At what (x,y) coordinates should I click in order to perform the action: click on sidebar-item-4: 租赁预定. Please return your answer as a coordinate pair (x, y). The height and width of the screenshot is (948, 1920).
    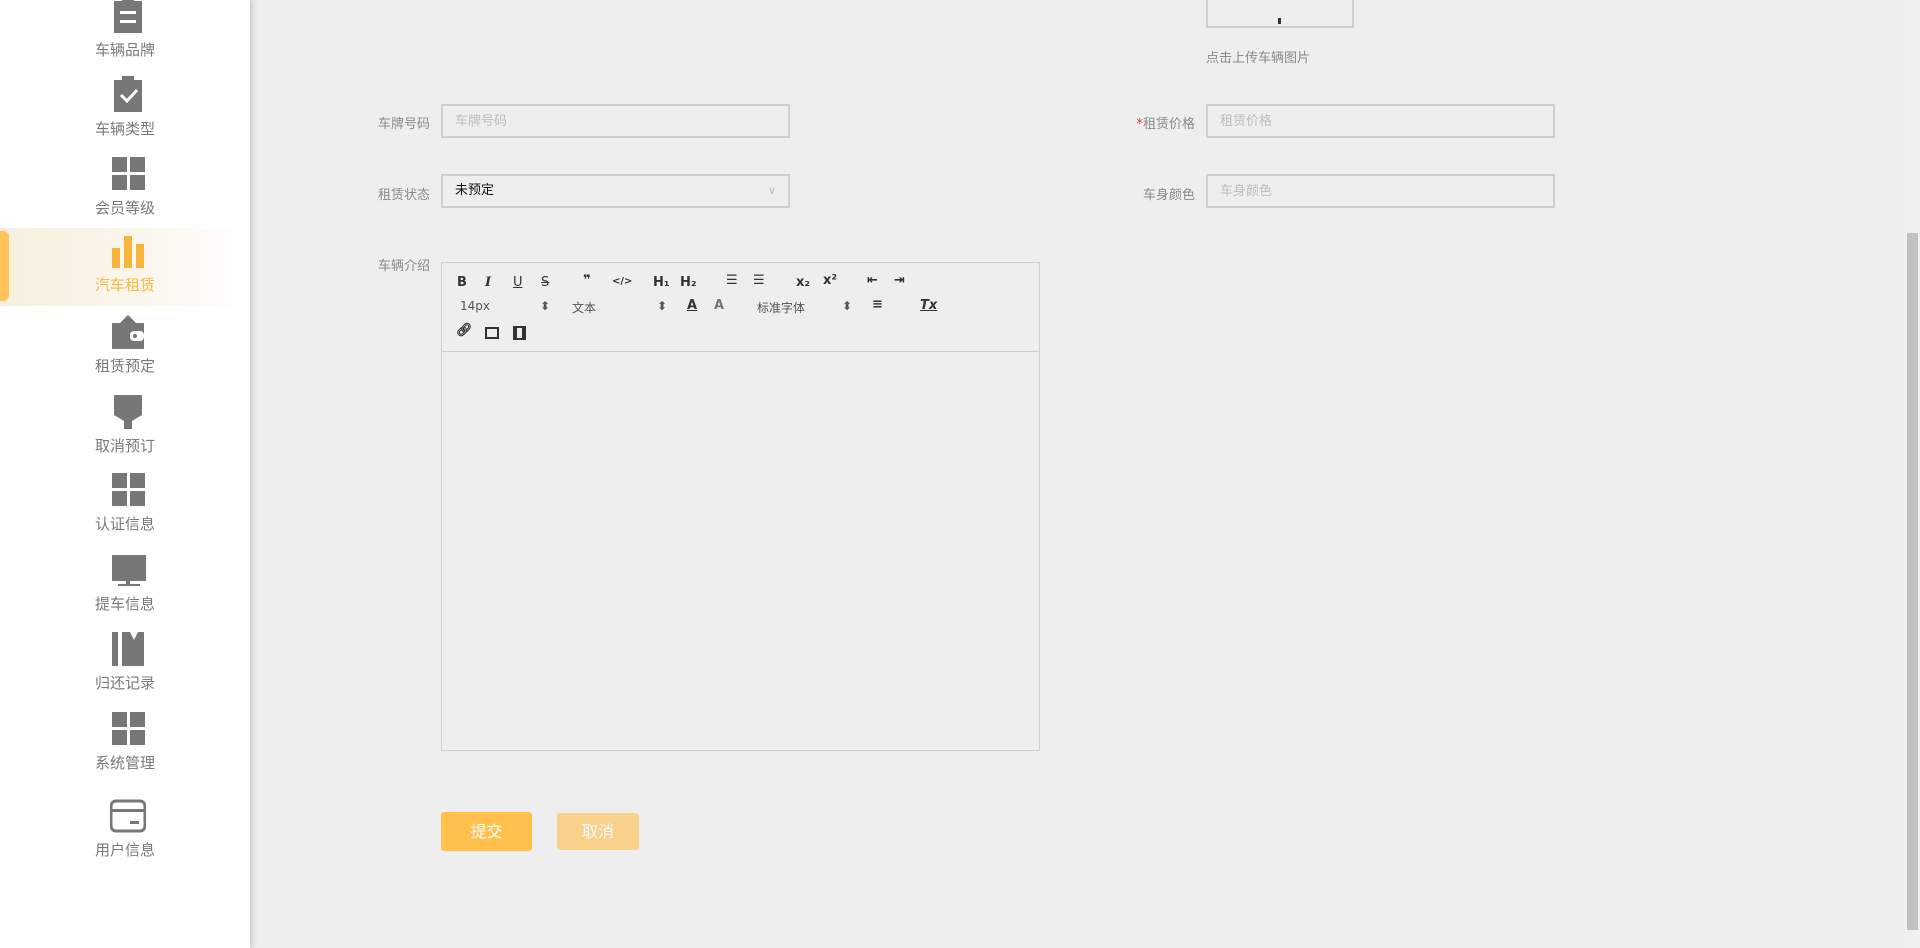
    Looking at the image, I should click on (125, 348).